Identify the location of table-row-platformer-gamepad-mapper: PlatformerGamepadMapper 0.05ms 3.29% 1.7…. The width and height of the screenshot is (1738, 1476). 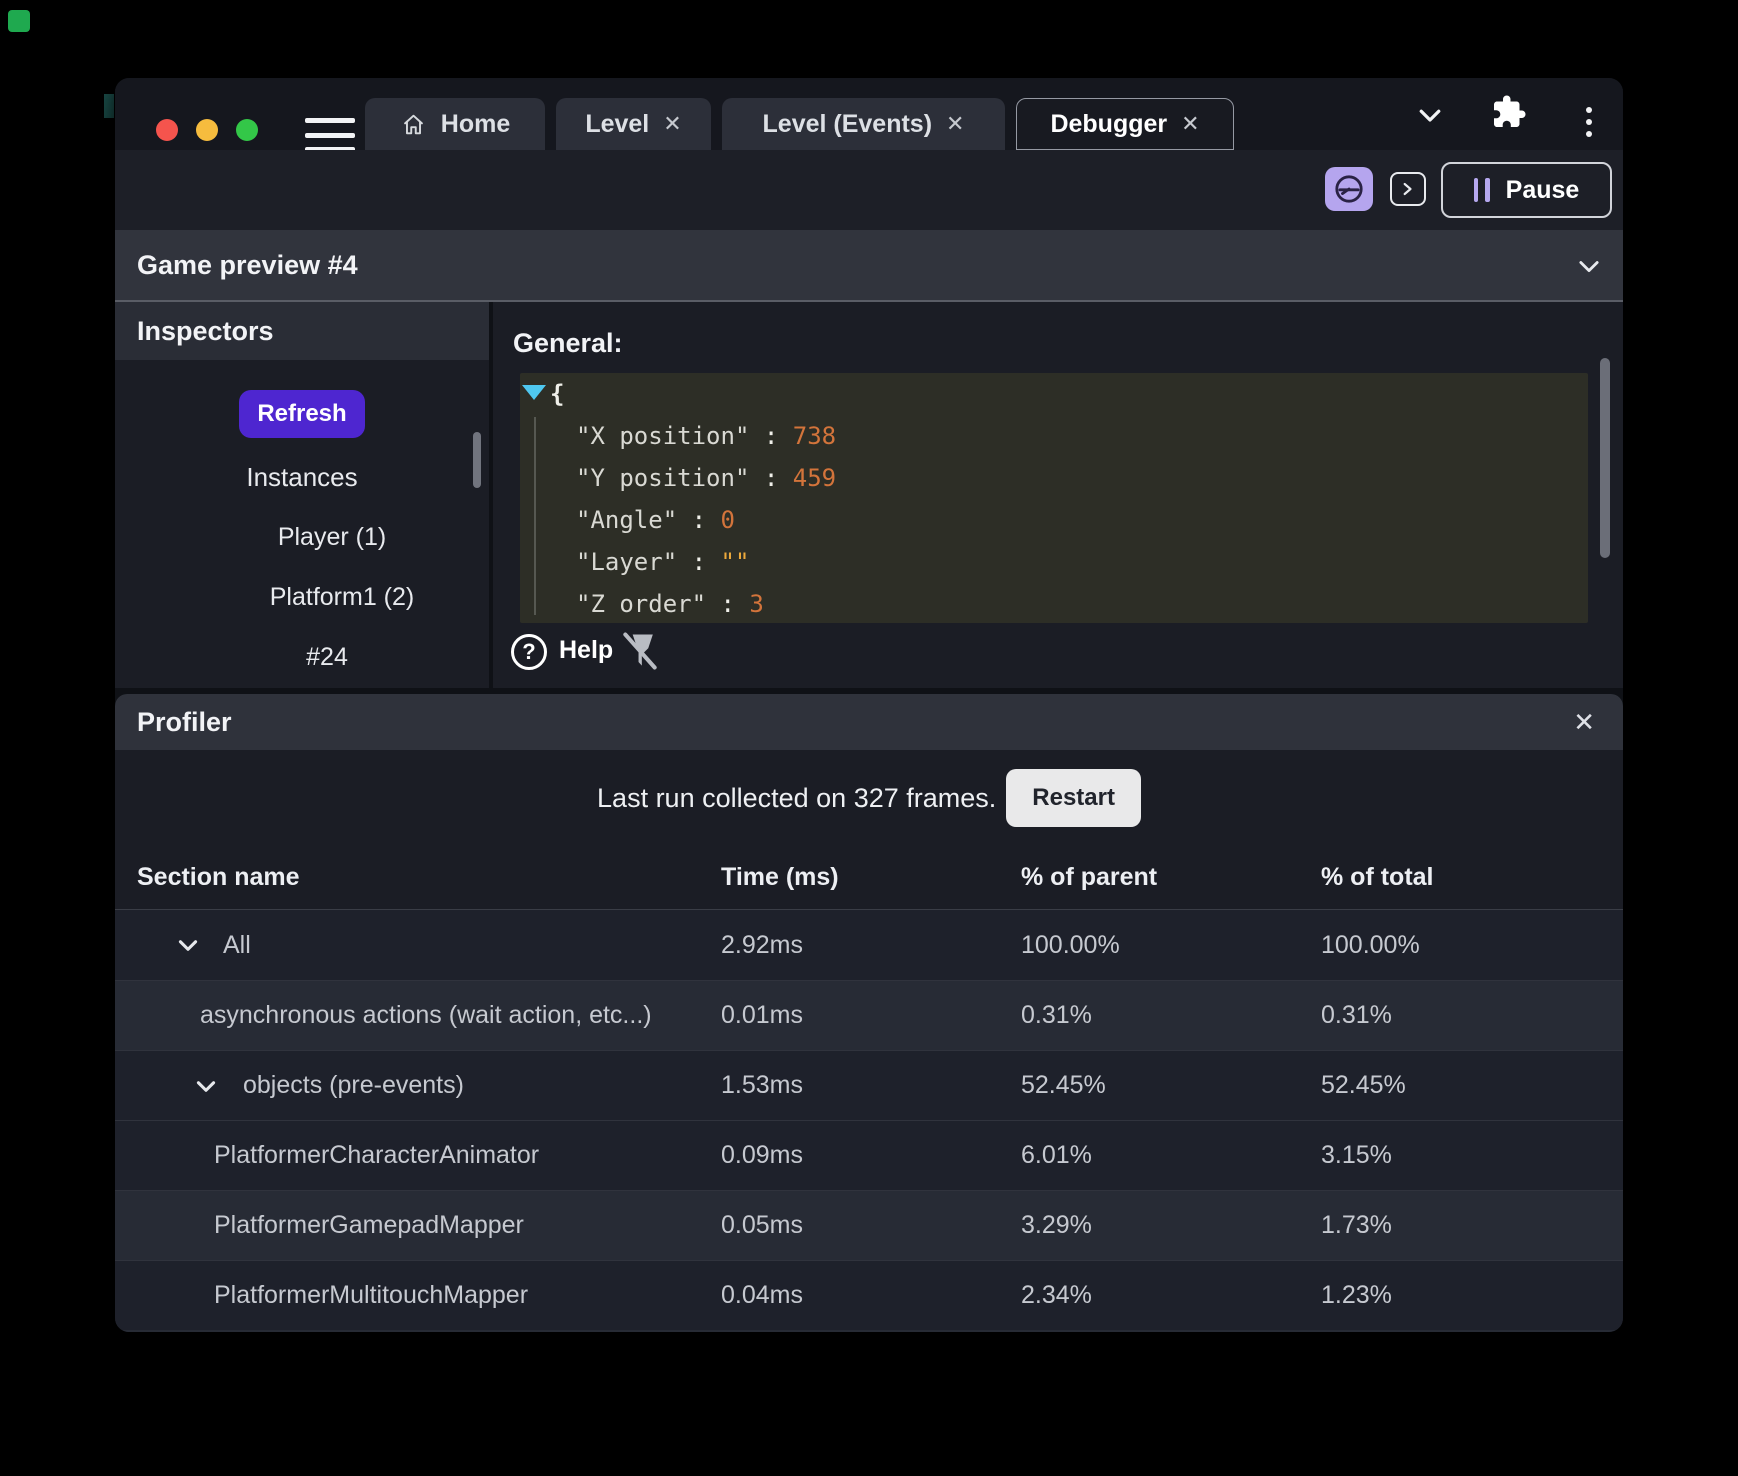
(869, 1225).